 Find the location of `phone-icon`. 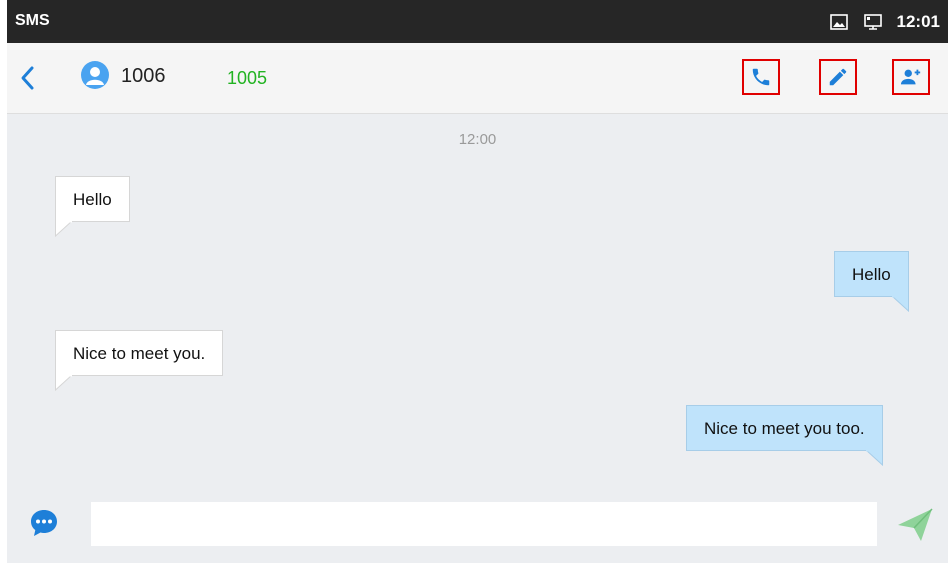

phone-icon is located at coordinates (761, 77).